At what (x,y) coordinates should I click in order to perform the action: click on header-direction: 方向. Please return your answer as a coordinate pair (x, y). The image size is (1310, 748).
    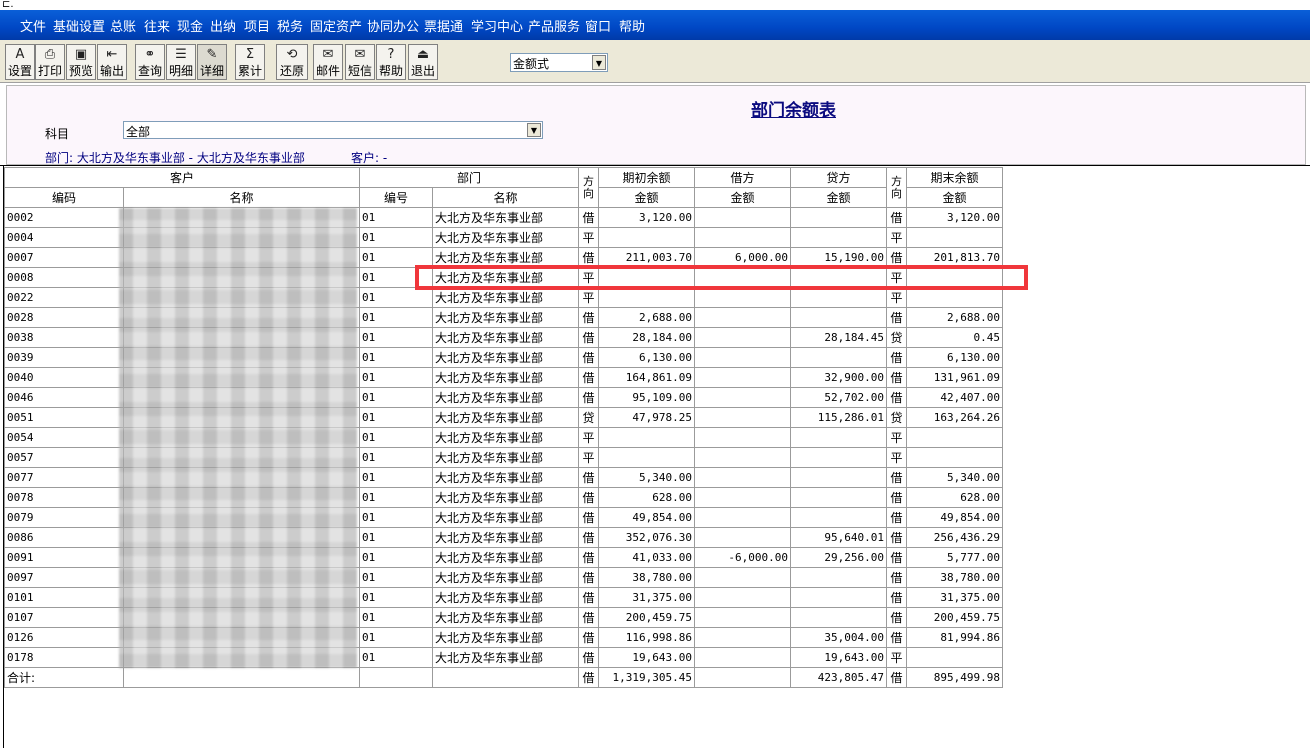
    Looking at the image, I should click on (588, 187).